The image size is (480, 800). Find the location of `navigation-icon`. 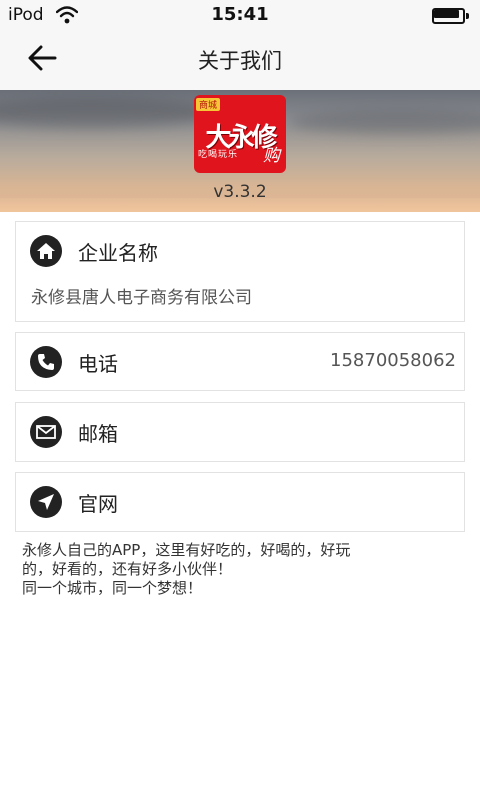

navigation-icon is located at coordinates (46, 502).